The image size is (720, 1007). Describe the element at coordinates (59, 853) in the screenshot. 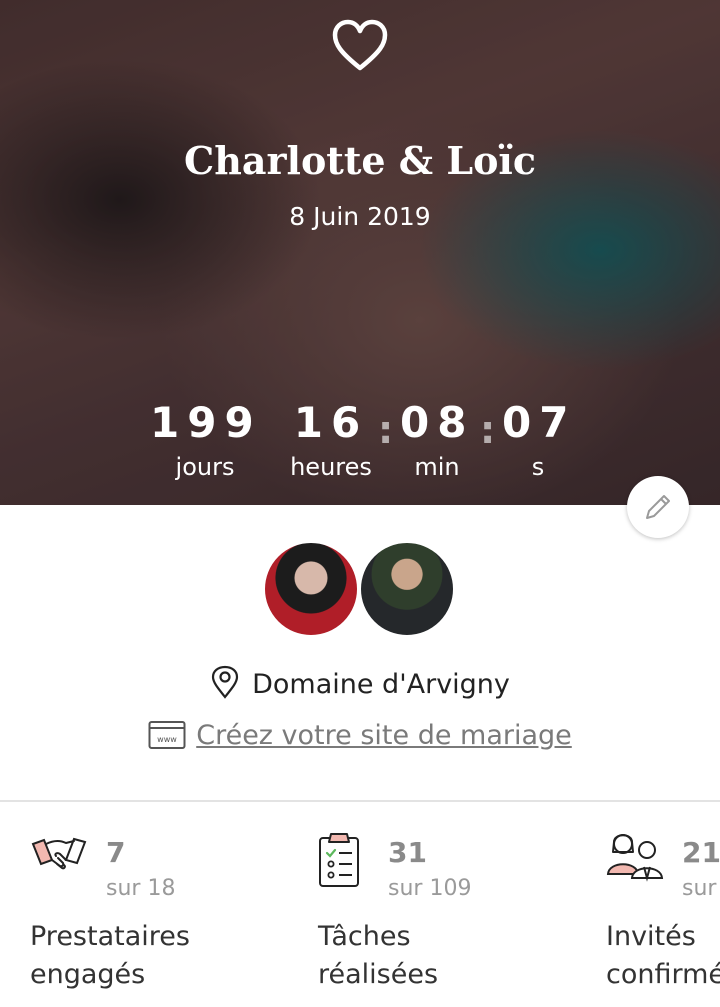

I see `handshake-icon` at that location.